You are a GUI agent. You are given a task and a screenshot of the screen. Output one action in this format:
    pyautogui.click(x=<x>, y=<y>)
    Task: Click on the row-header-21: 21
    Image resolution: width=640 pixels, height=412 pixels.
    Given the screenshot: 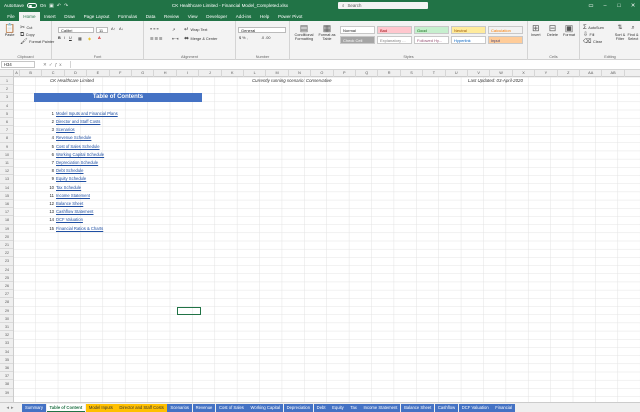 What is the action you would take?
    pyautogui.click(x=6, y=245)
    